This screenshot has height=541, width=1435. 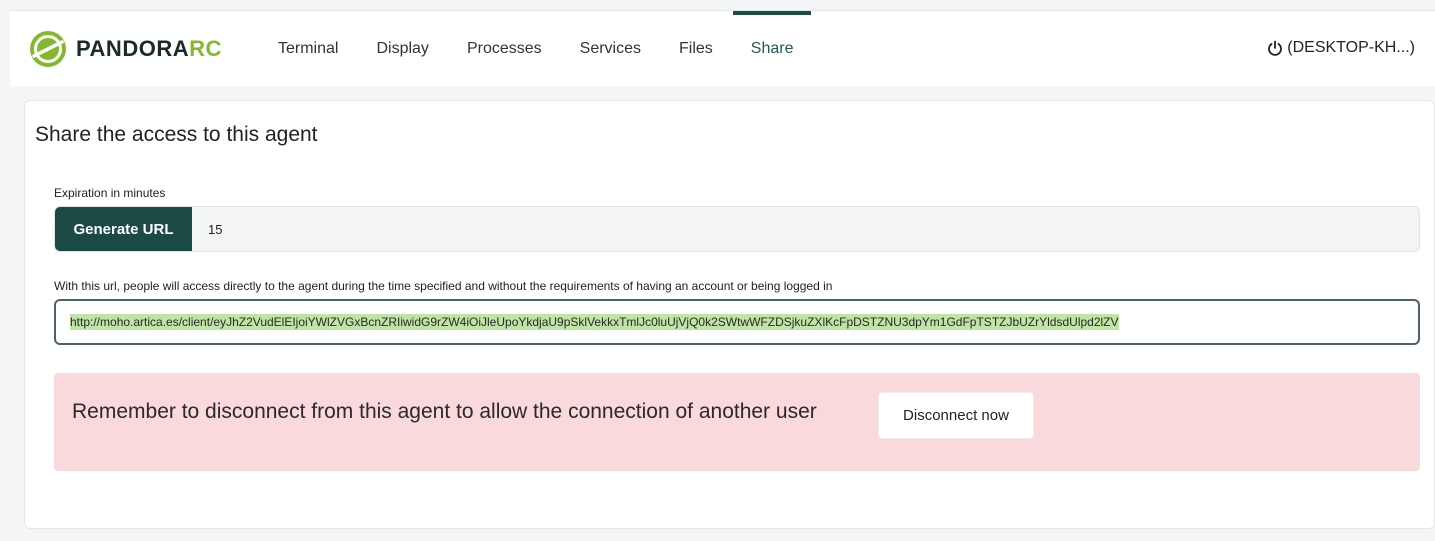 What do you see at coordinates (149, 48) in the screenshot?
I see `logo-text: PANDORARC` at bounding box center [149, 48].